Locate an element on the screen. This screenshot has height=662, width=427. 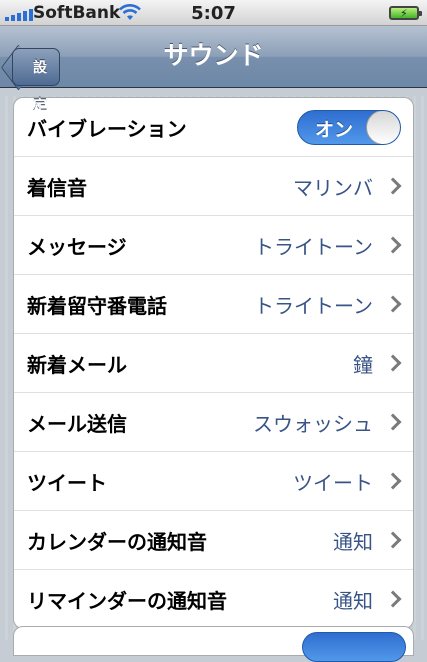
navigation-bar: サウンド 設定 is located at coordinates (213, 70).